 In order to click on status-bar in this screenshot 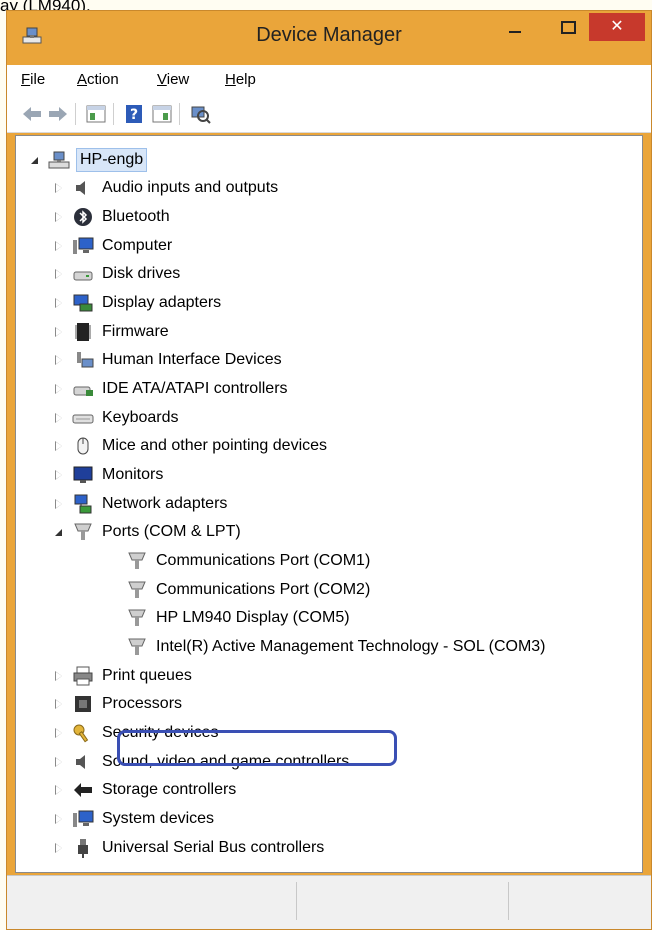, I will do `click(329, 902)`.